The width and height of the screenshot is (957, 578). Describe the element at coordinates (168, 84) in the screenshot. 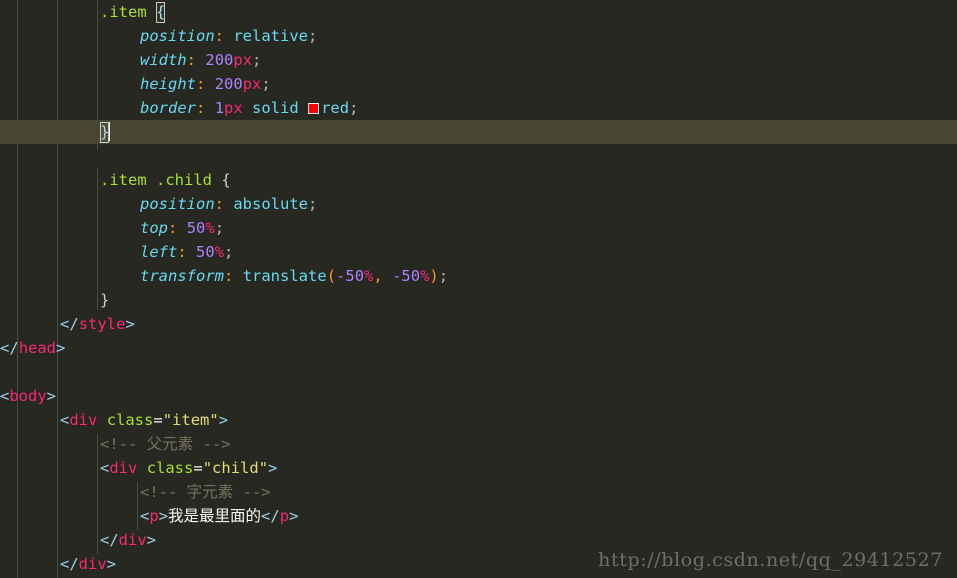

I see `css-property: height` at that location.